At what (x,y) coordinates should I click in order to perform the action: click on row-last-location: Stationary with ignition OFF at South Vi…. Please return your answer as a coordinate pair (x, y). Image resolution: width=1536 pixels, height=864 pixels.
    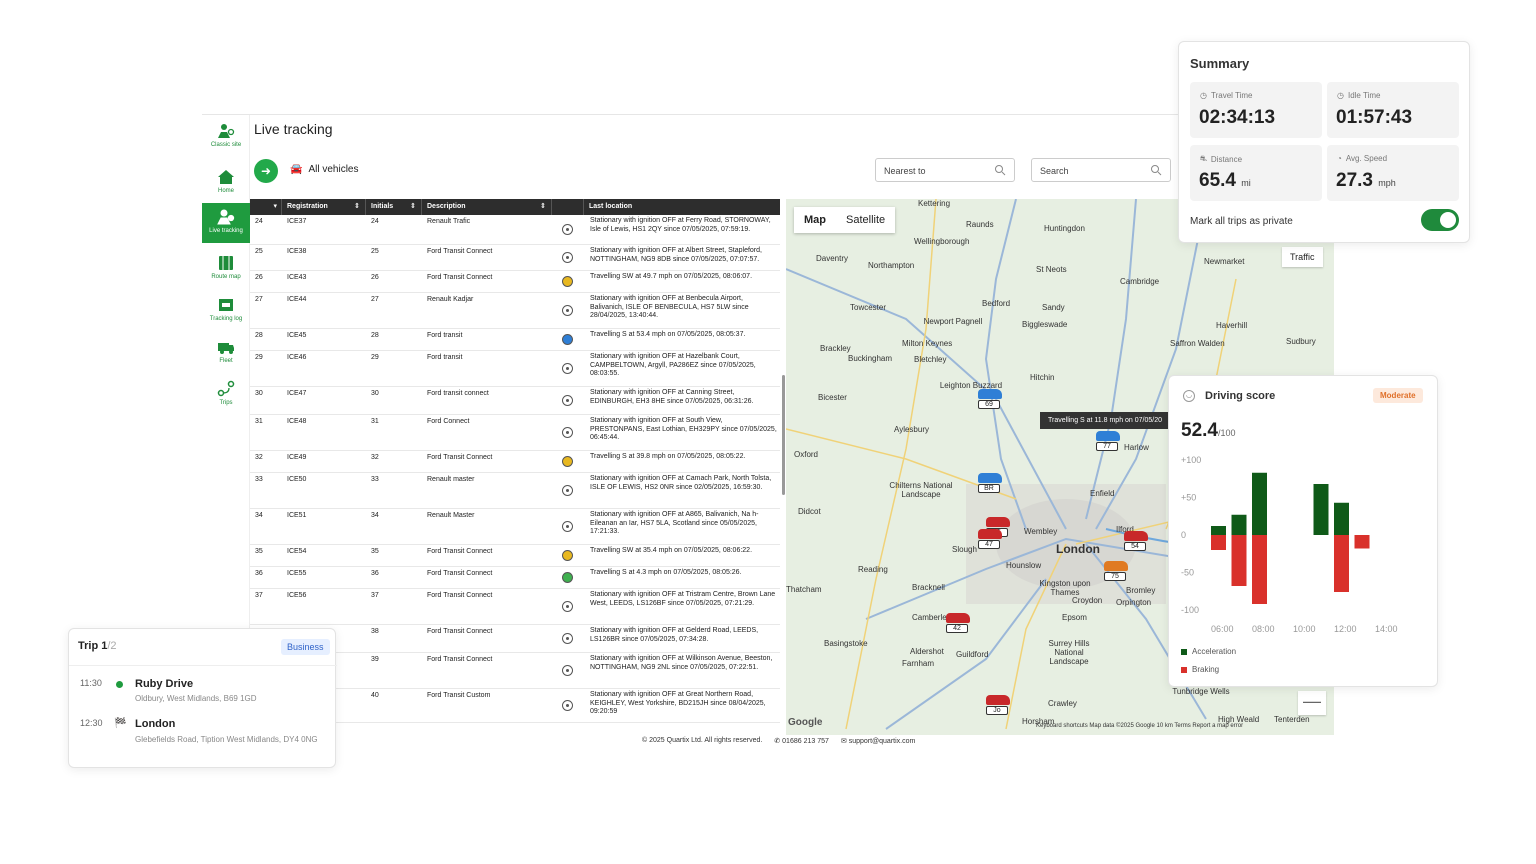
    Looking at the image, I should click on (683, 429).